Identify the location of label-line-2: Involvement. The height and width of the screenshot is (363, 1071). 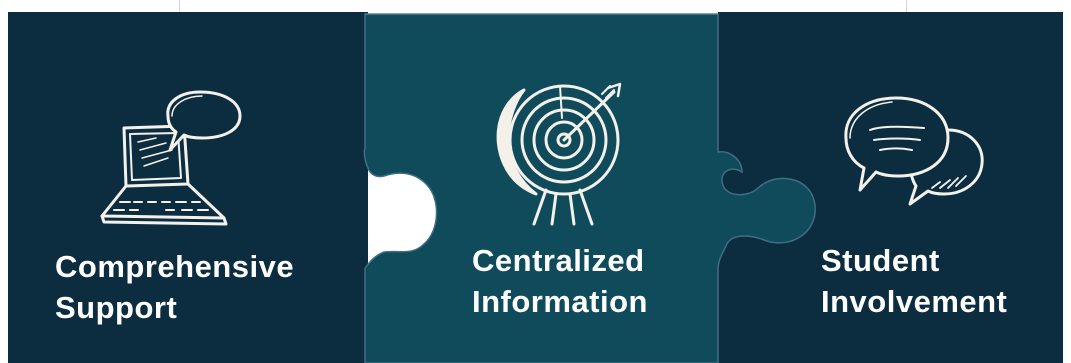
(914, 301).